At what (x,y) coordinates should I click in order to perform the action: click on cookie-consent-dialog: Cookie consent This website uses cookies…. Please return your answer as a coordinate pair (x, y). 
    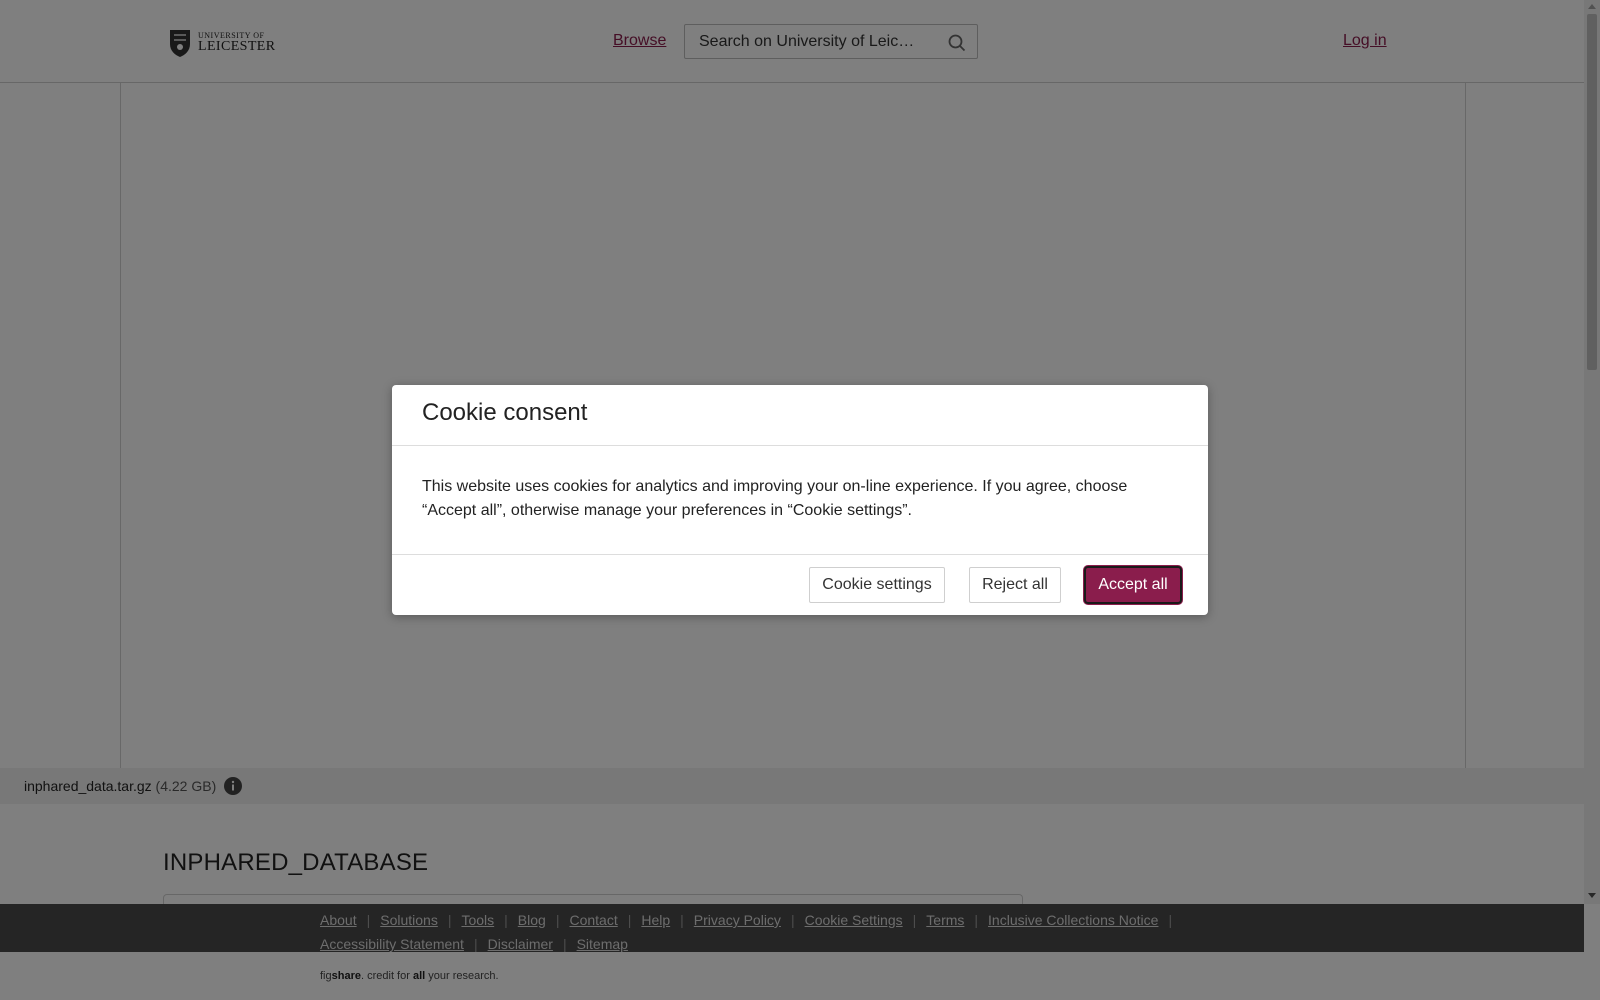
    Looking at the image, I should click on (800, 500).